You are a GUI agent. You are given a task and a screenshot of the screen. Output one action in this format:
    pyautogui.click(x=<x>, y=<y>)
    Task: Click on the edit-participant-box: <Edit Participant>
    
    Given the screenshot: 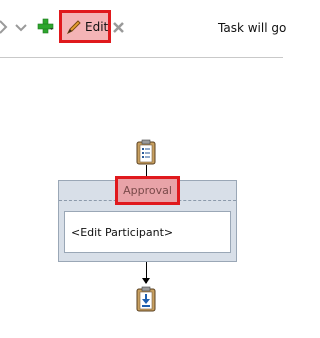 What is the action you would take?
    pyautogui.click(x=147, y=232)
    